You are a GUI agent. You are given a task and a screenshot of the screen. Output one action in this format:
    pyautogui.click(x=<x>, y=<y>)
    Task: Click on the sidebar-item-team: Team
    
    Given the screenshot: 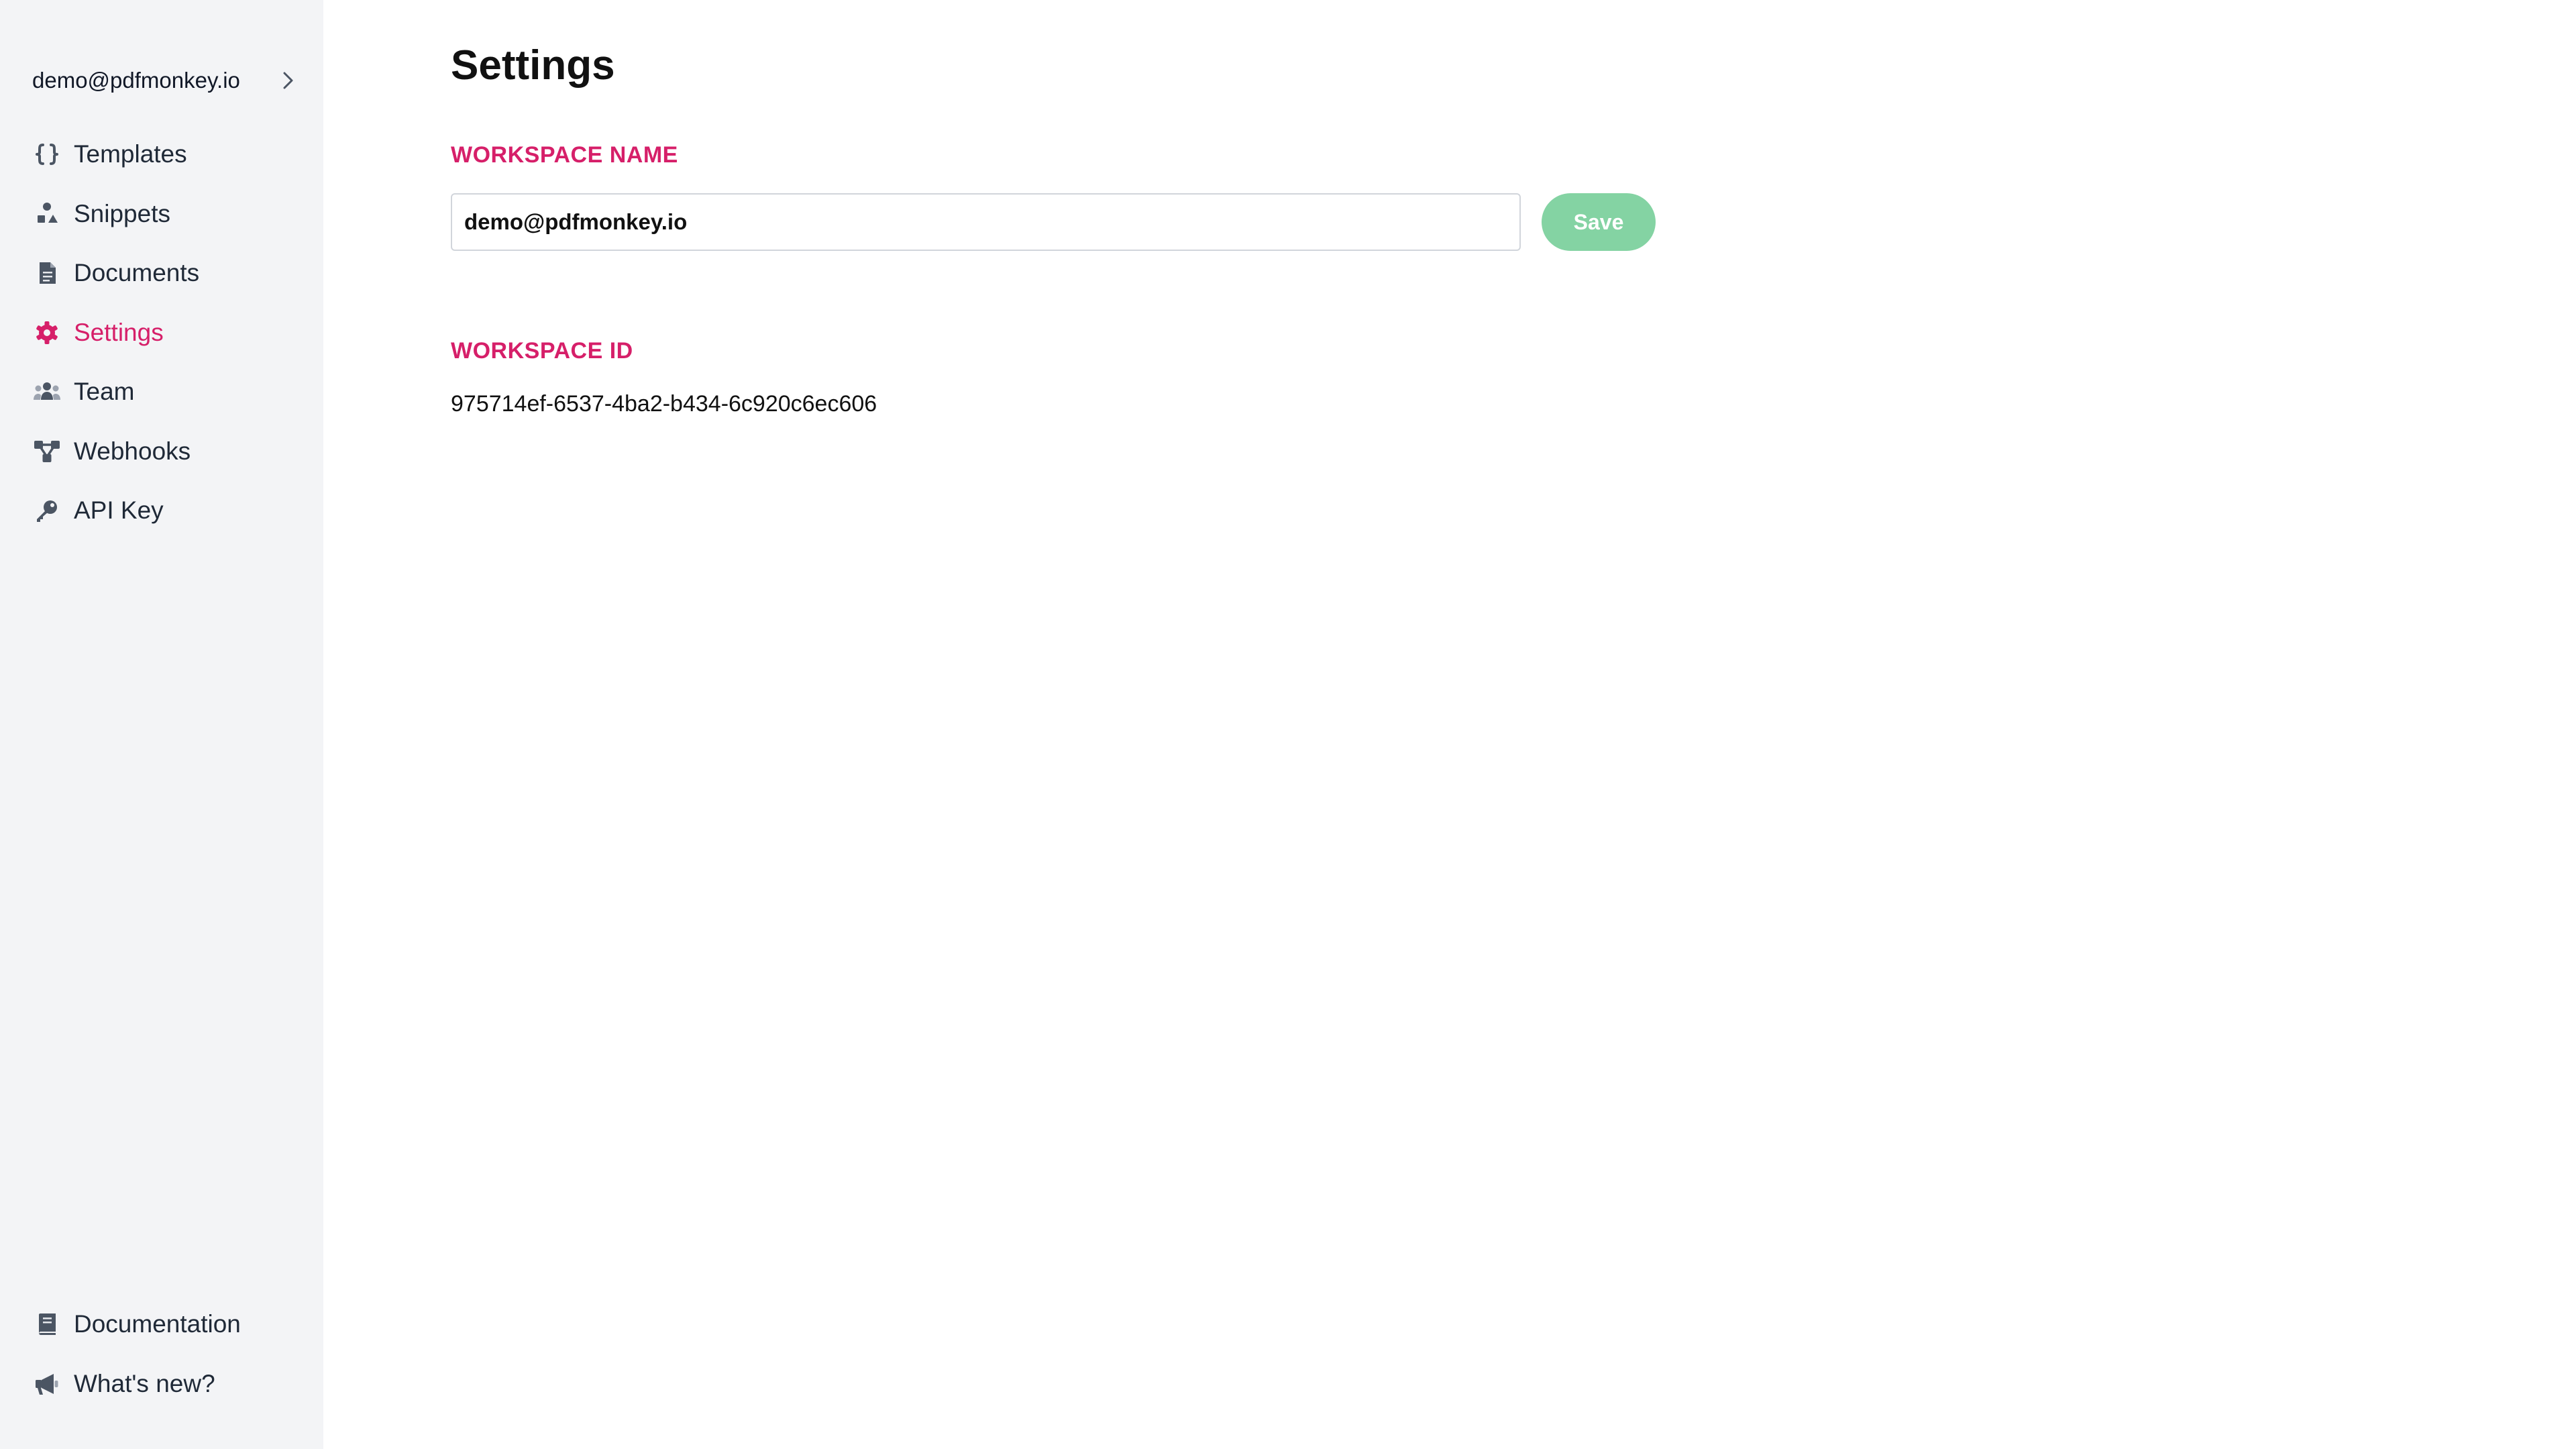 What is the action you would take?
    pyautogui.click(x=173, y=392)
    